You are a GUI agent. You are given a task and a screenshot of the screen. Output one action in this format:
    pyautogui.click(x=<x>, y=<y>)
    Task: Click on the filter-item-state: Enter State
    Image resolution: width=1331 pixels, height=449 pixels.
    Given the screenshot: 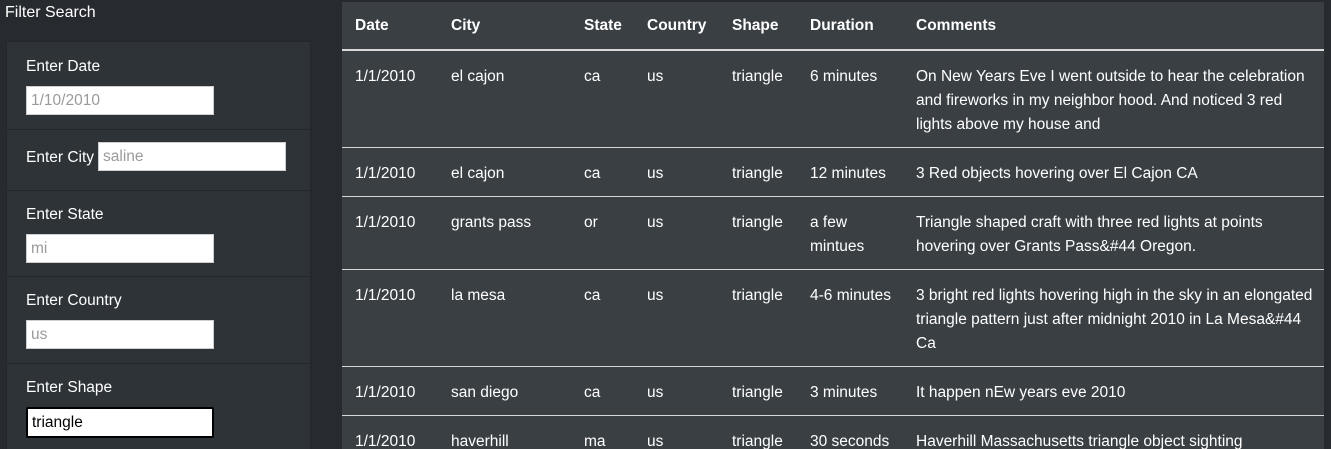 What is the action you would take?
    pyautogui.click(x=158, y=234)
    